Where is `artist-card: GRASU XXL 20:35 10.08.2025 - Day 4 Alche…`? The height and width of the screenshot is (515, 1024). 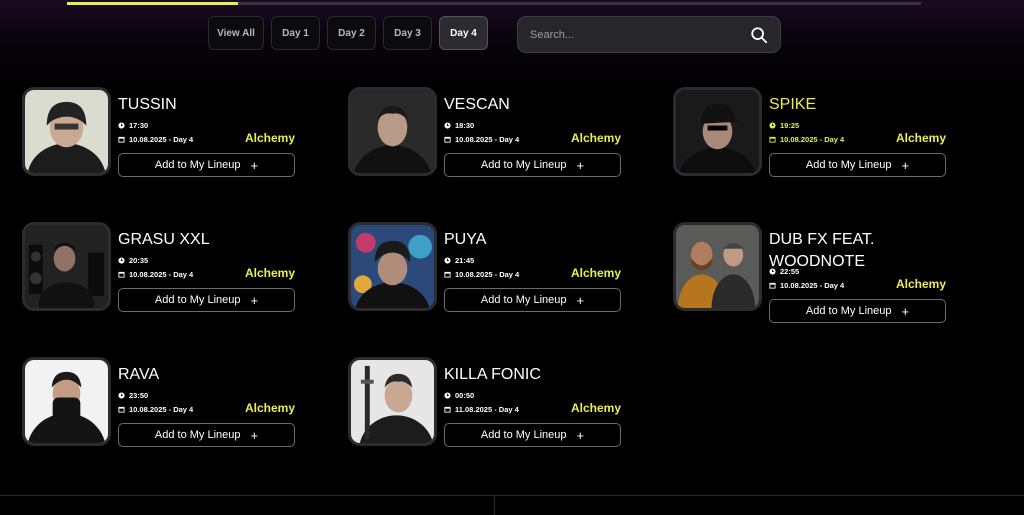 artist-card: GRASU XXL 20:35 10.08.2025 - Day 4 Alche… is located at coordinates (172, 269).